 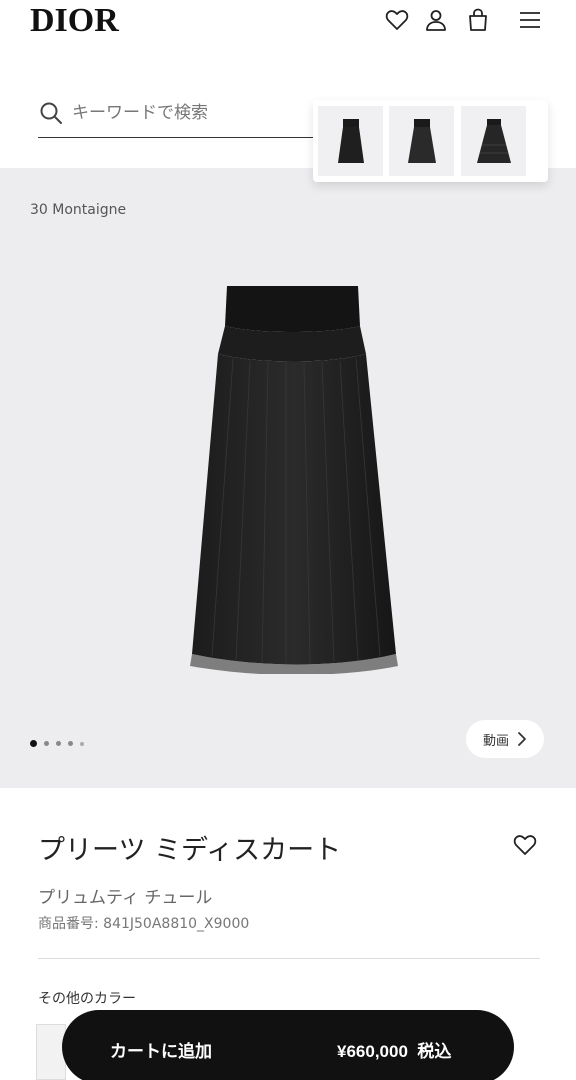 I want to click on collection-label: 30 Montaigne, so click(x=78, y=210).